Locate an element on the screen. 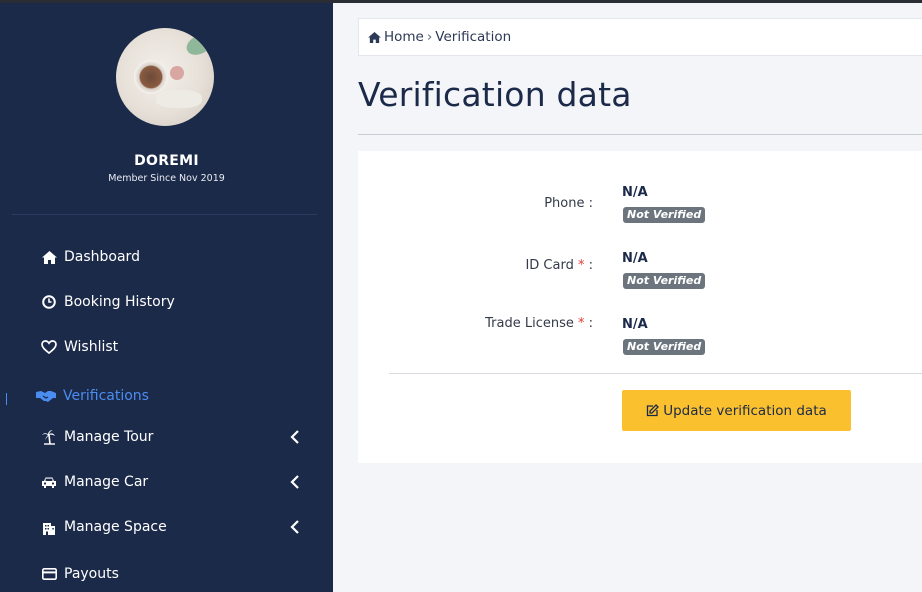 The height and width of the screenshot is (592, 922). phone-label: Phone : is located at coordinates (568, 203).